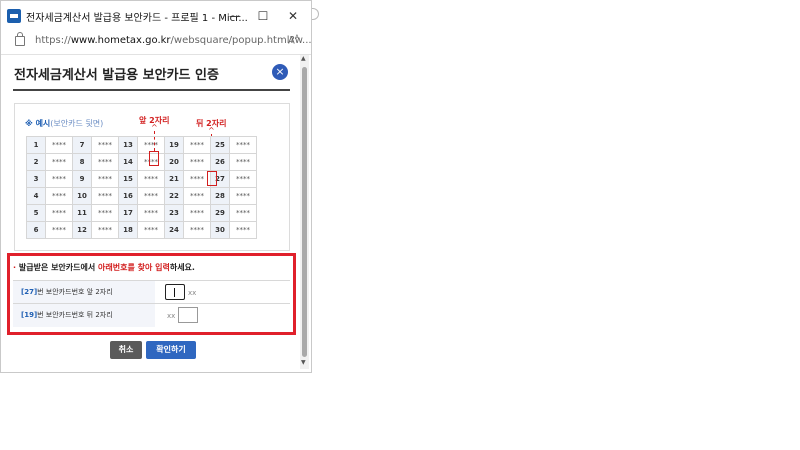 This screenshot has height=450, width=800. I want to click on card-row: 6 **** 12 **** 18 **** 24 **** 30 ****, so click(141, 230).